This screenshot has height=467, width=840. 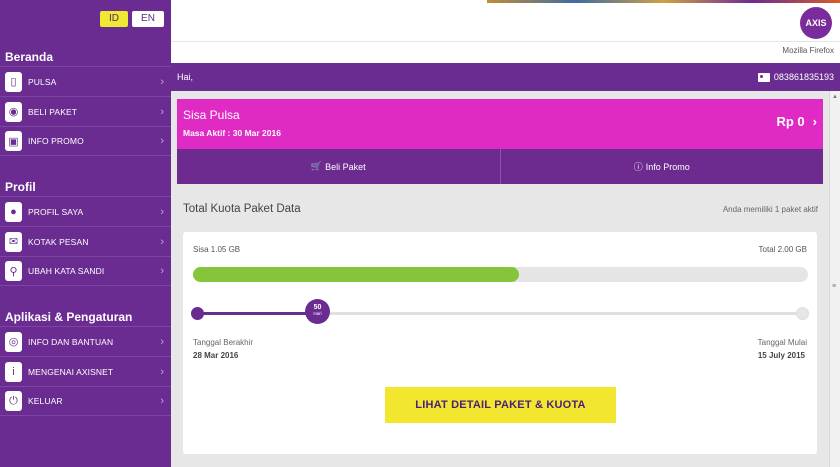 What do you see at coordinates (316, 166) in the screenshot?
I see `cart-icon: 🛒` at bounding box center [316, 166].